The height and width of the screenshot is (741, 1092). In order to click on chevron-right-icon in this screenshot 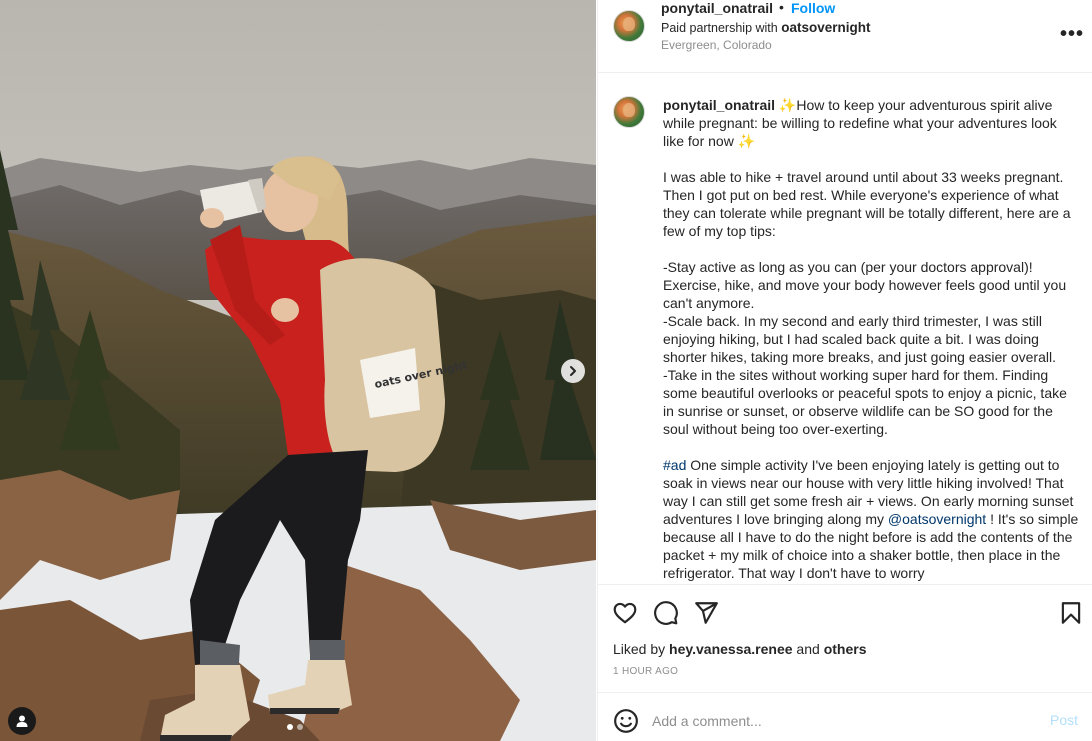, I will do `click(573, 371)`.